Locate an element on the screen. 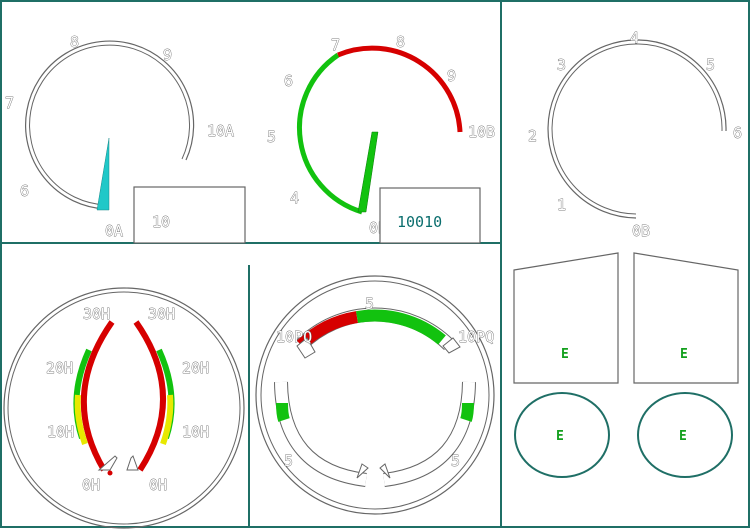  indicator-circle-2-label: E is located at coordinates (683, 436).